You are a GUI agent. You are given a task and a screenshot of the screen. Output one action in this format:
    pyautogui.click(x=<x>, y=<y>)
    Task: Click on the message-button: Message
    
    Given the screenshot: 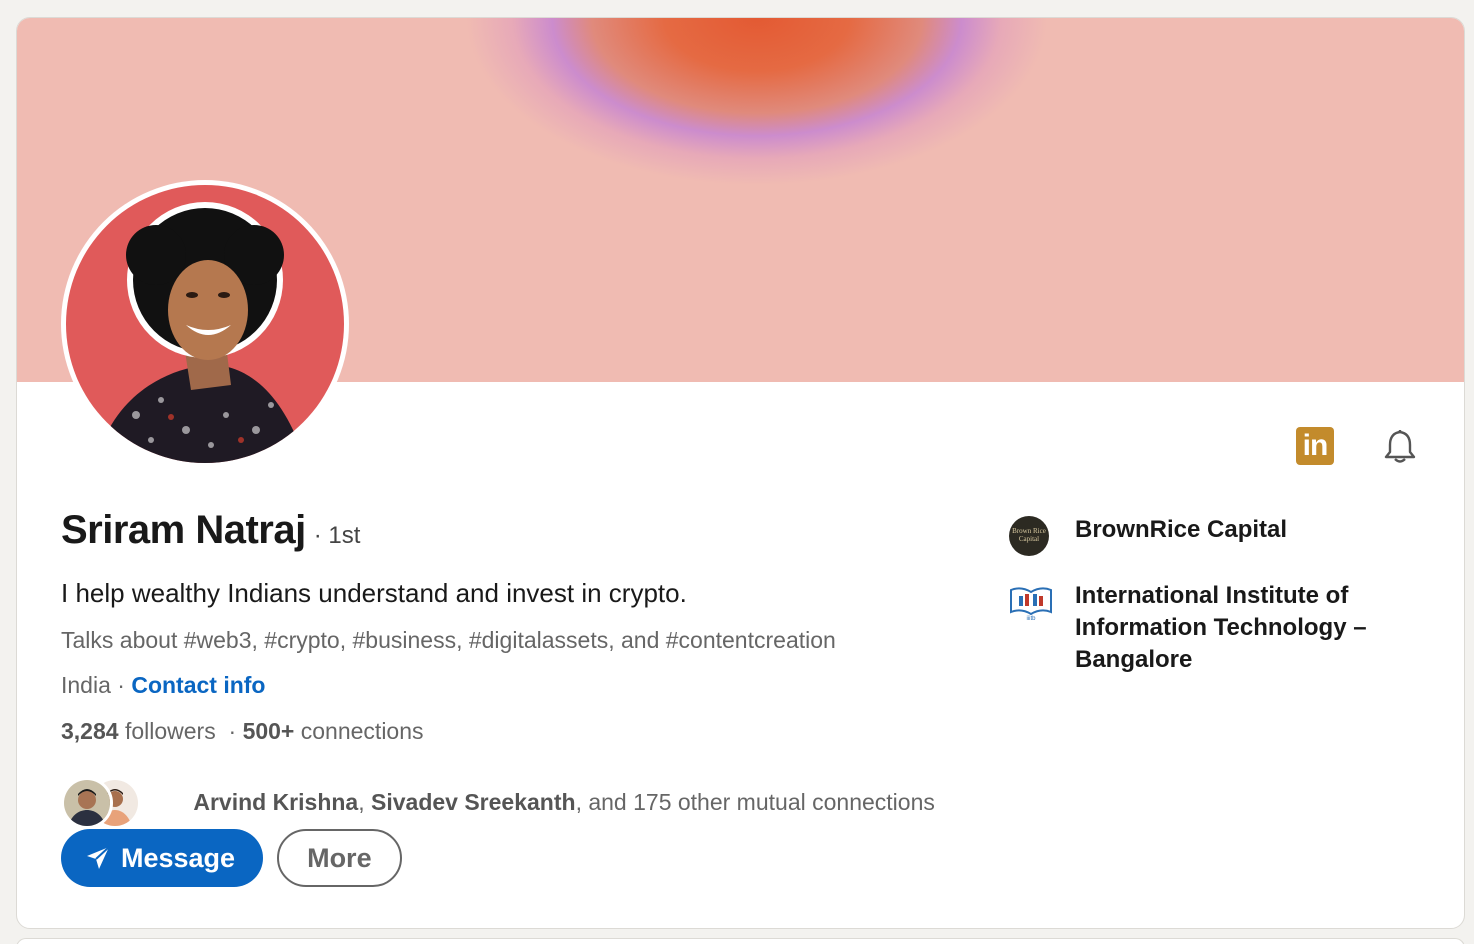 What is the action you would take?
    pyautogui.click(x=162, y=858)
    